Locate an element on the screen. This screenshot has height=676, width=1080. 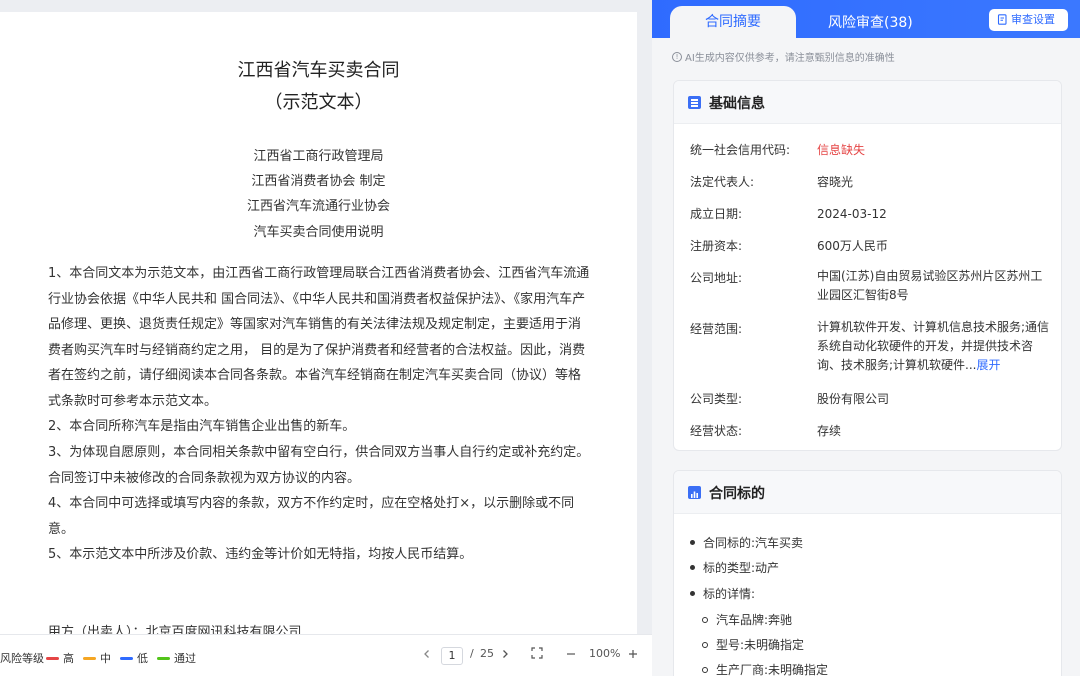
missing-info-value: 信息缺失 is located at coordinates (841, 150).